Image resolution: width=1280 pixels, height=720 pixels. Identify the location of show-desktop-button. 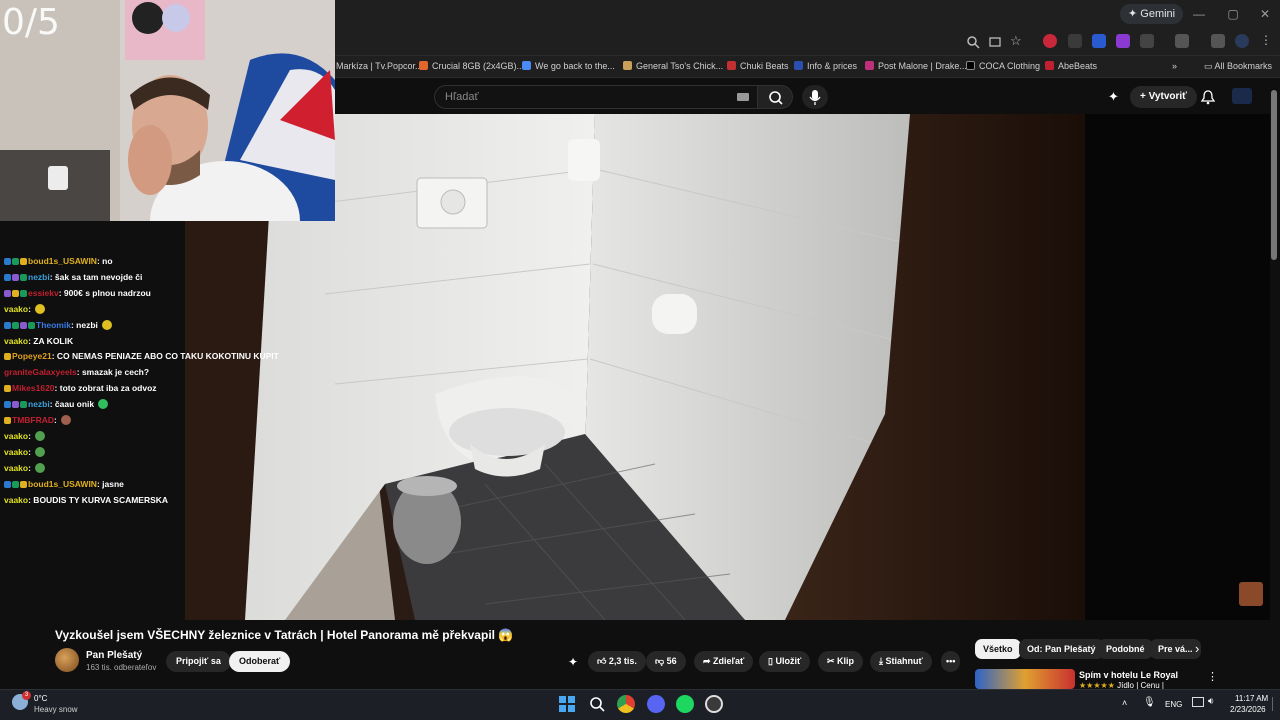
(1275, 704).